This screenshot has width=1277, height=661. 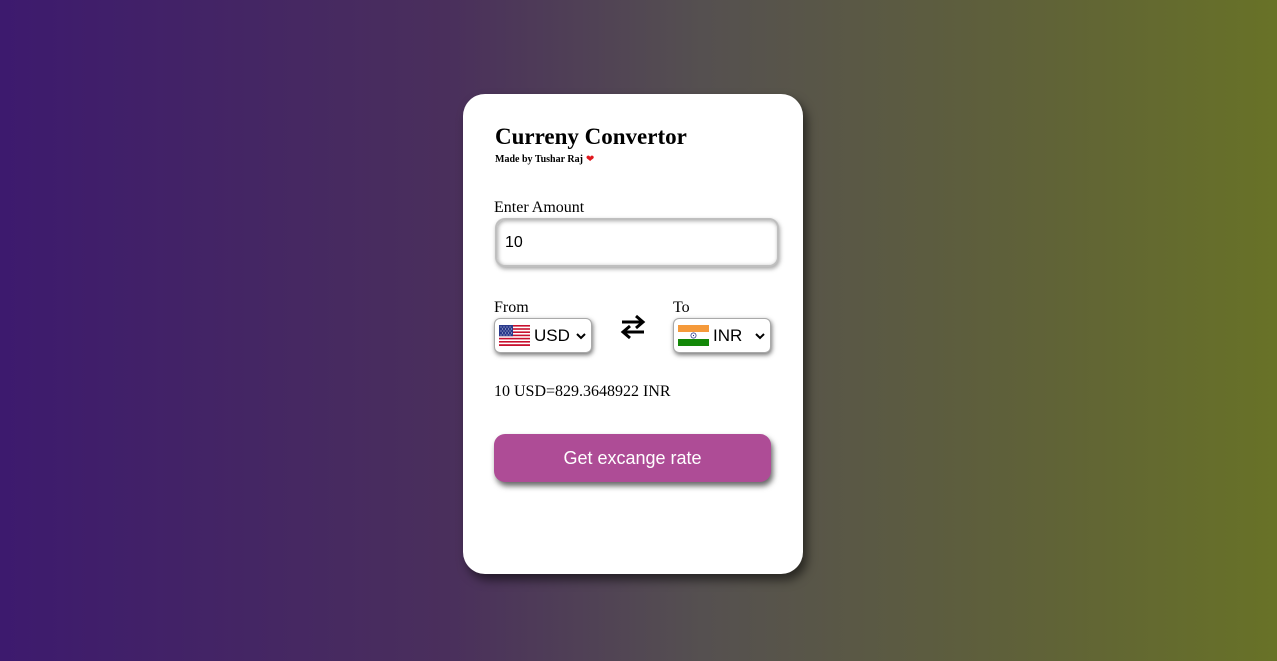 What do you see at coordinates (591, 136) in the screenshot?
I see `app-title: Curreny Convertor` at bounding box center [591, 136].